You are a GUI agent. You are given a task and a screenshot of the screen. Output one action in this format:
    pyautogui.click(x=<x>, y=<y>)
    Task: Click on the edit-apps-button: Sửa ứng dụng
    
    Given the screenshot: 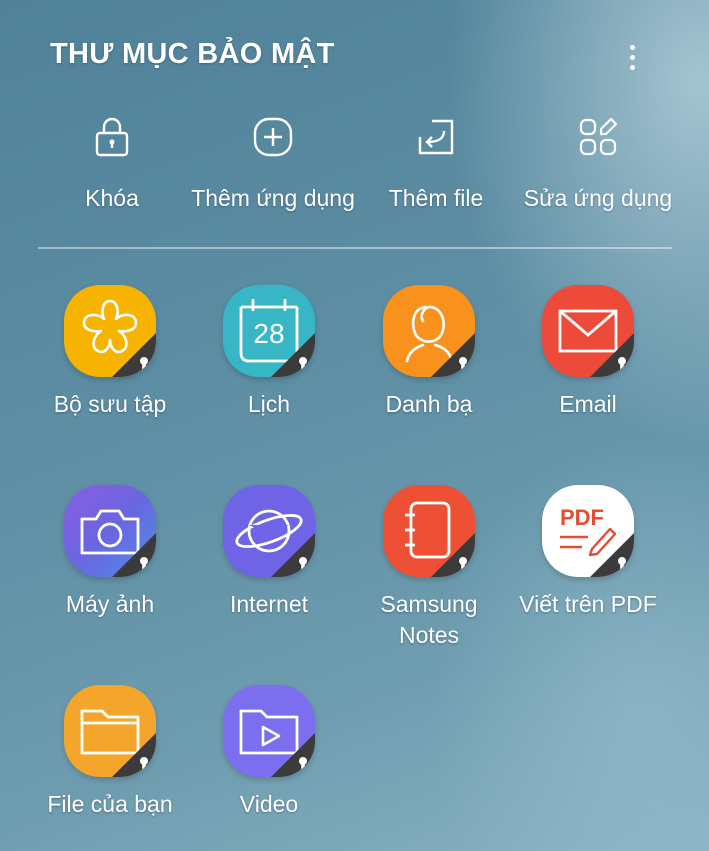 What is the action you would take?
    pyautogui.click(x=598, y=163)
    